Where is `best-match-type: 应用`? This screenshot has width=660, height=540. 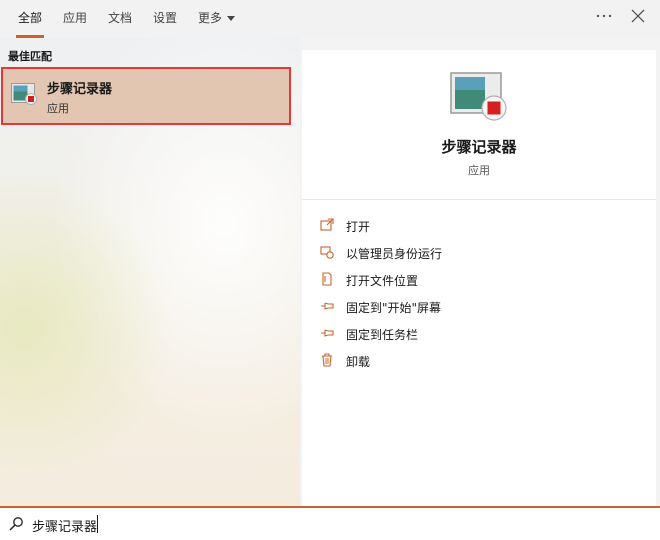
best-match-type: 应用 is located at coordinates (58, 108).